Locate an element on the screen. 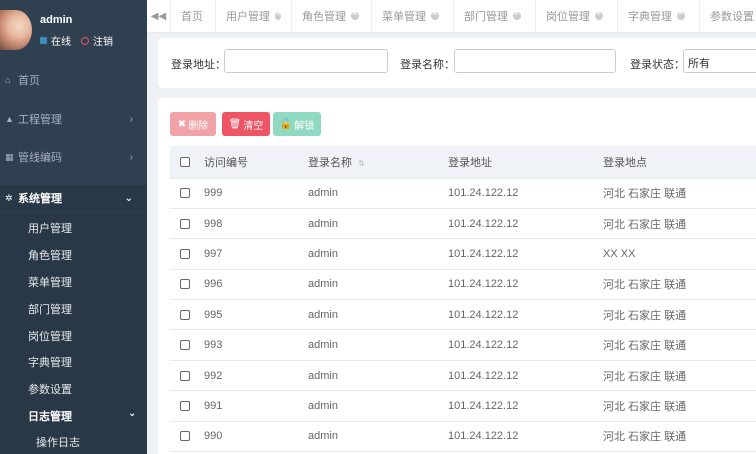 Image resolution: width=756 pixels, height=454 pixels. power-icon is located at coordinates (85, 40).